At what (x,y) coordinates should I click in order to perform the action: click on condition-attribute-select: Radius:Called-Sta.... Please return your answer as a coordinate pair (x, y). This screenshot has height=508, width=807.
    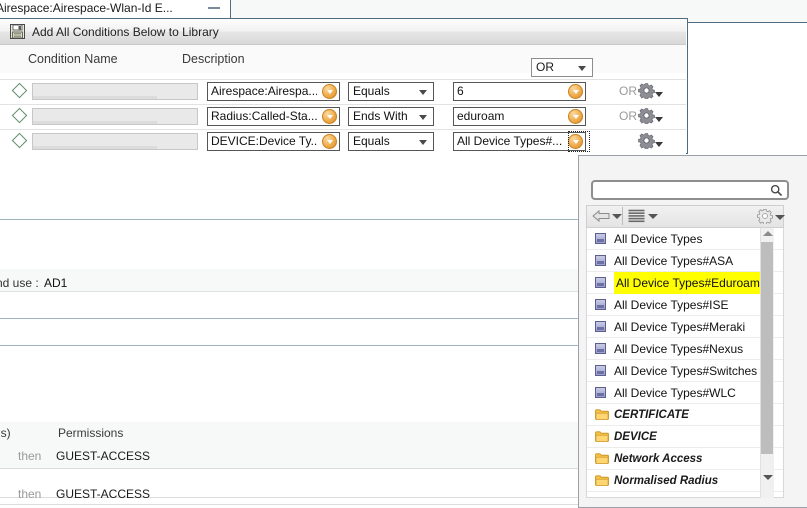
    Looking at the image, I should click on (273, 116).